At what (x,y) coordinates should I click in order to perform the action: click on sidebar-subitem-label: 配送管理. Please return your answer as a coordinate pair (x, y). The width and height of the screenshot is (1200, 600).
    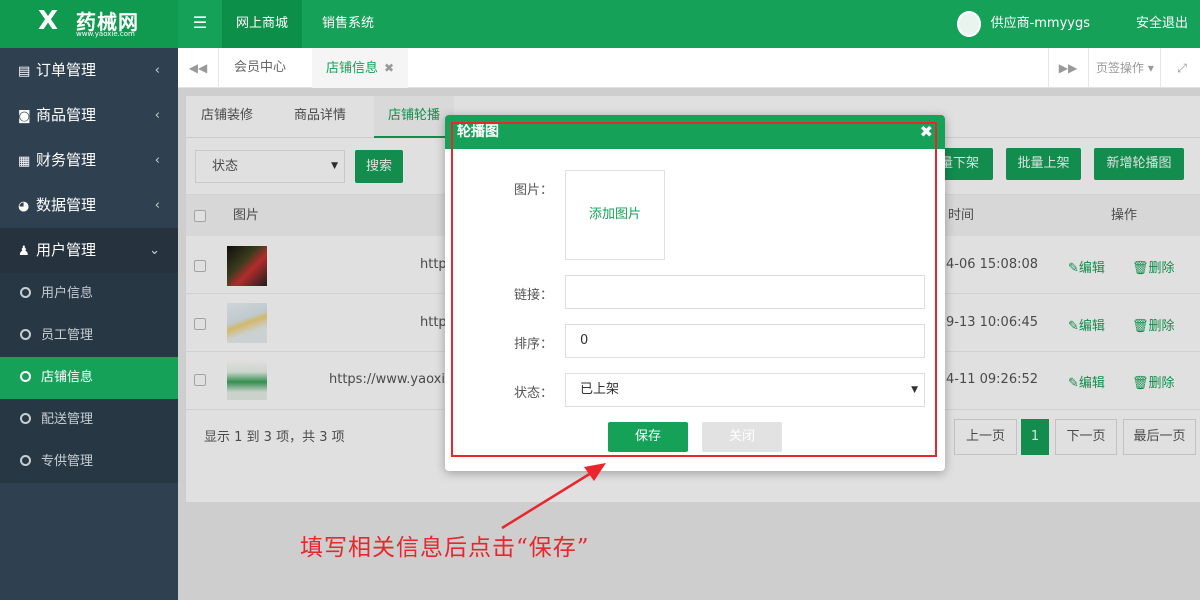
    Looking at the image, I should click on (67, 419).